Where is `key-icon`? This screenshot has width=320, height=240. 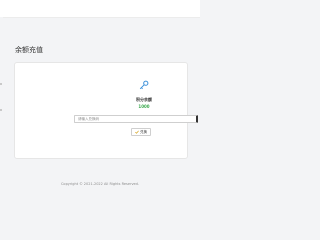 key-icon is located at coordinates (144, 85).